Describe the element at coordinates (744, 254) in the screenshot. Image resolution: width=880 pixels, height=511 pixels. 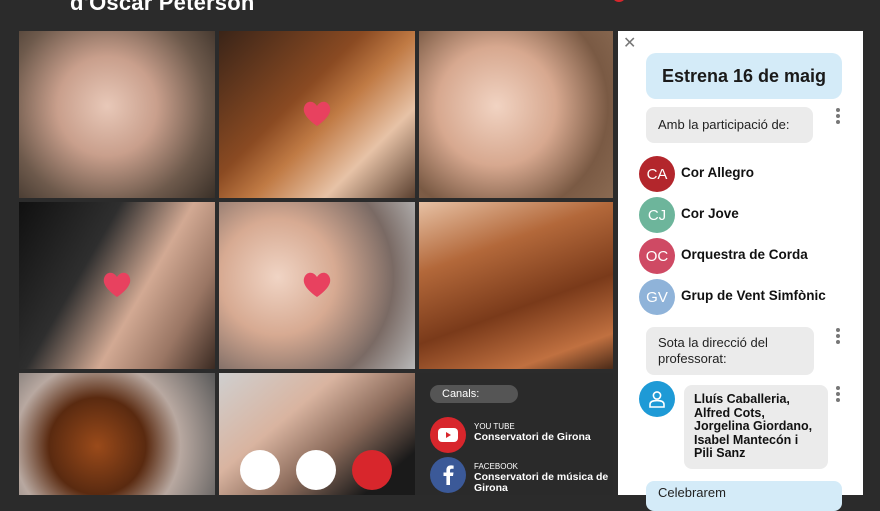
I see `group-name: Orquestra de Corda` at that location.